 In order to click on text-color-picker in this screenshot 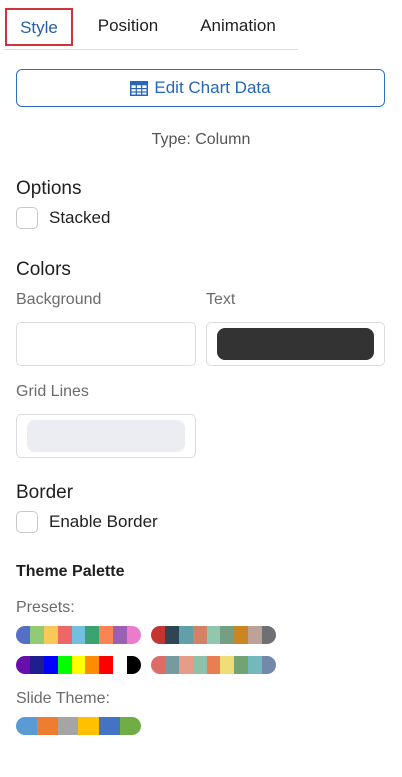, I will do `click(295, 344)`.